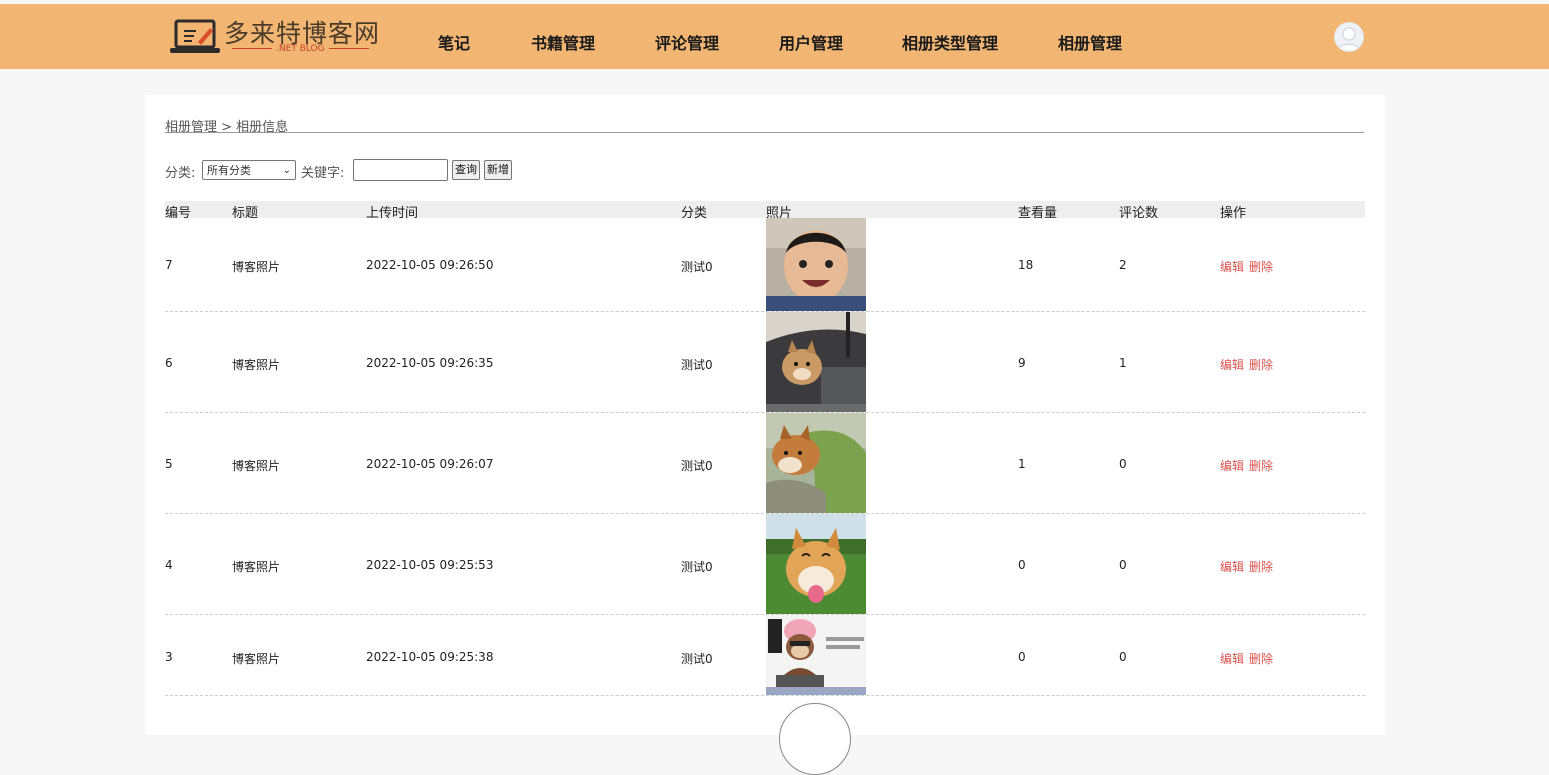  I want to click on photo-thumbnail-baby, so click(816, 264).